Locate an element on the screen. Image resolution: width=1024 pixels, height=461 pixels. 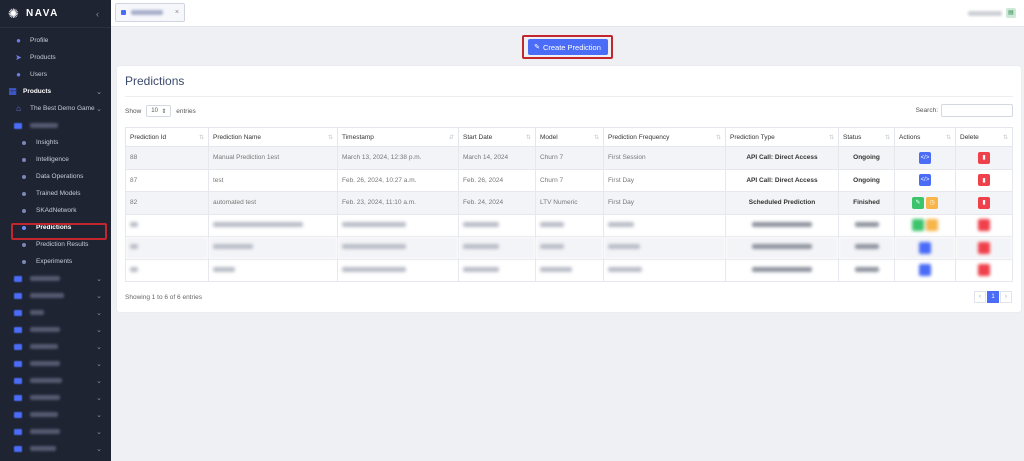
page-1-button: 1 is located at coordinates (993, 297).